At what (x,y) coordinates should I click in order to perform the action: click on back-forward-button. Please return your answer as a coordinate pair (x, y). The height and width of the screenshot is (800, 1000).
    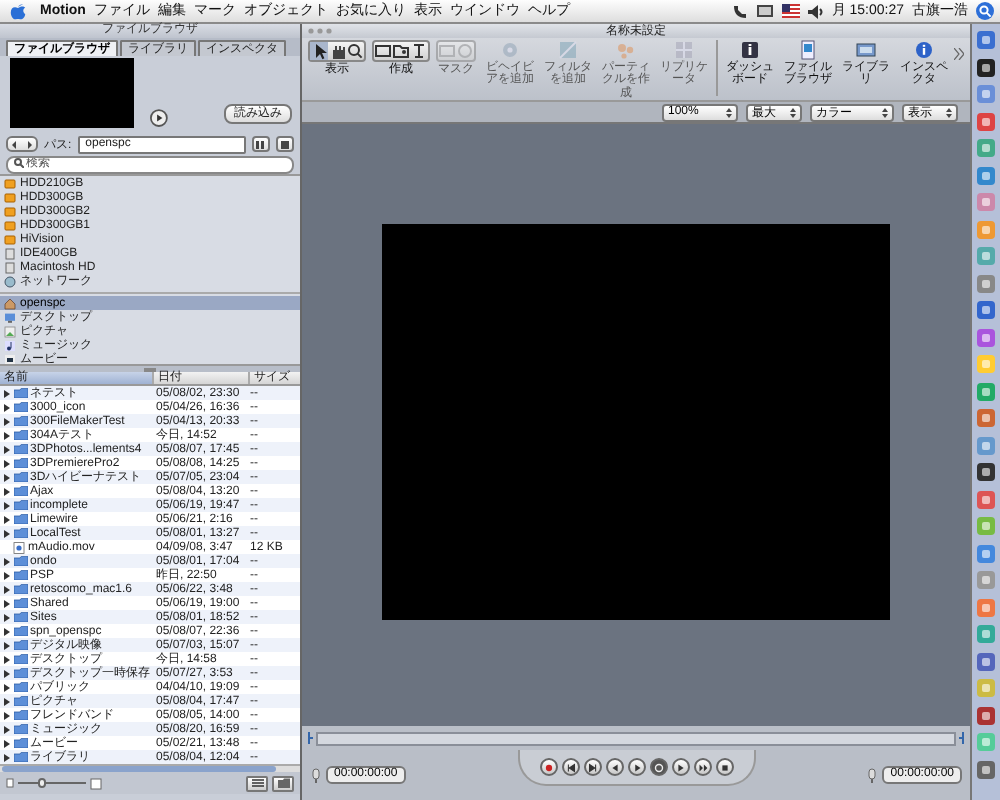
    Looking at the image, I should click on (22, 144).